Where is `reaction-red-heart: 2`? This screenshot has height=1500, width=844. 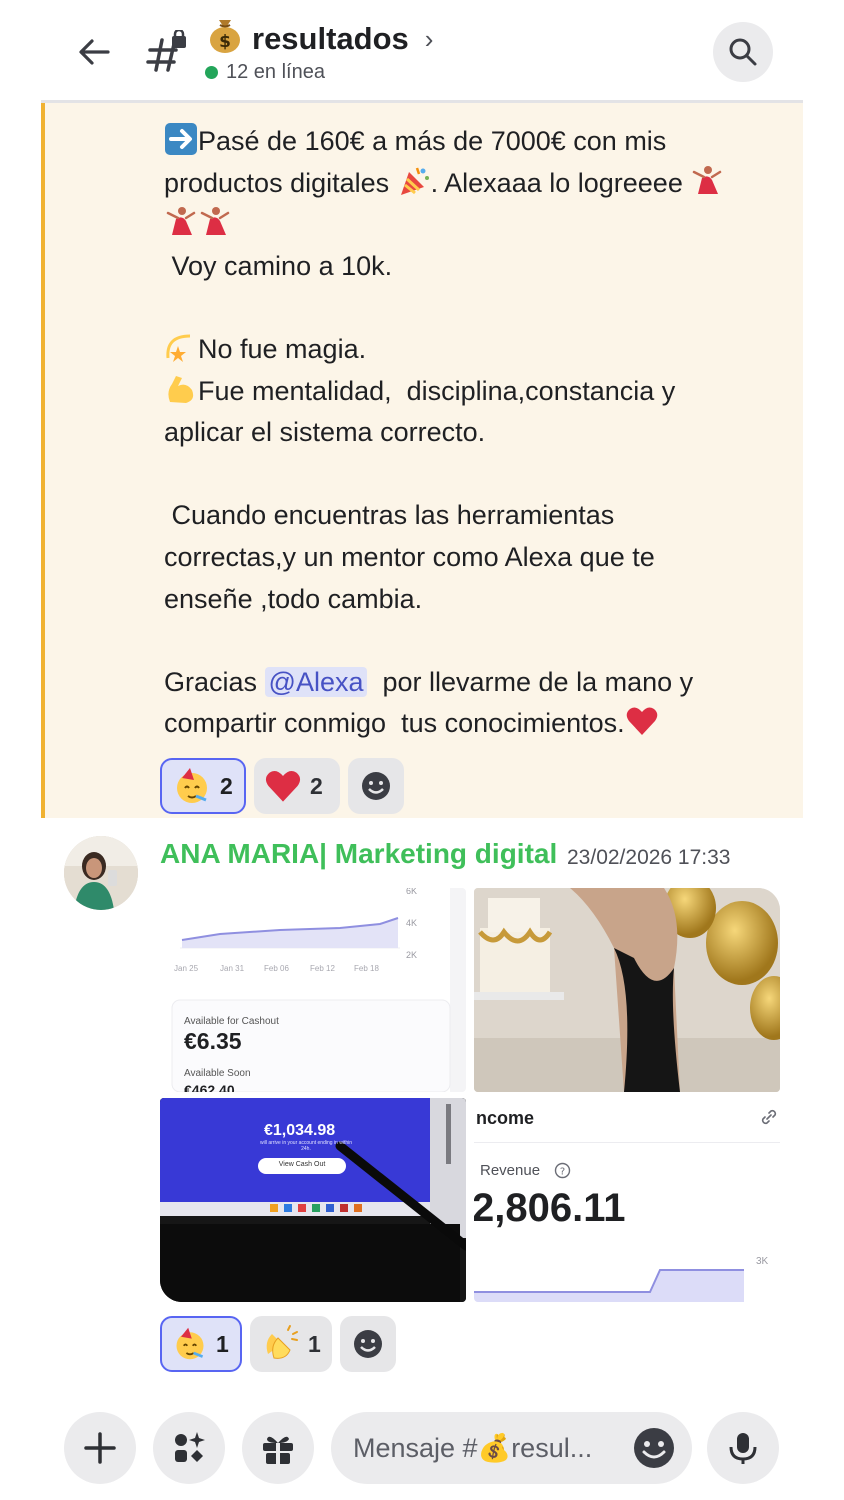
reaction-red-heart: 2 is located at coordinates (297, 786).